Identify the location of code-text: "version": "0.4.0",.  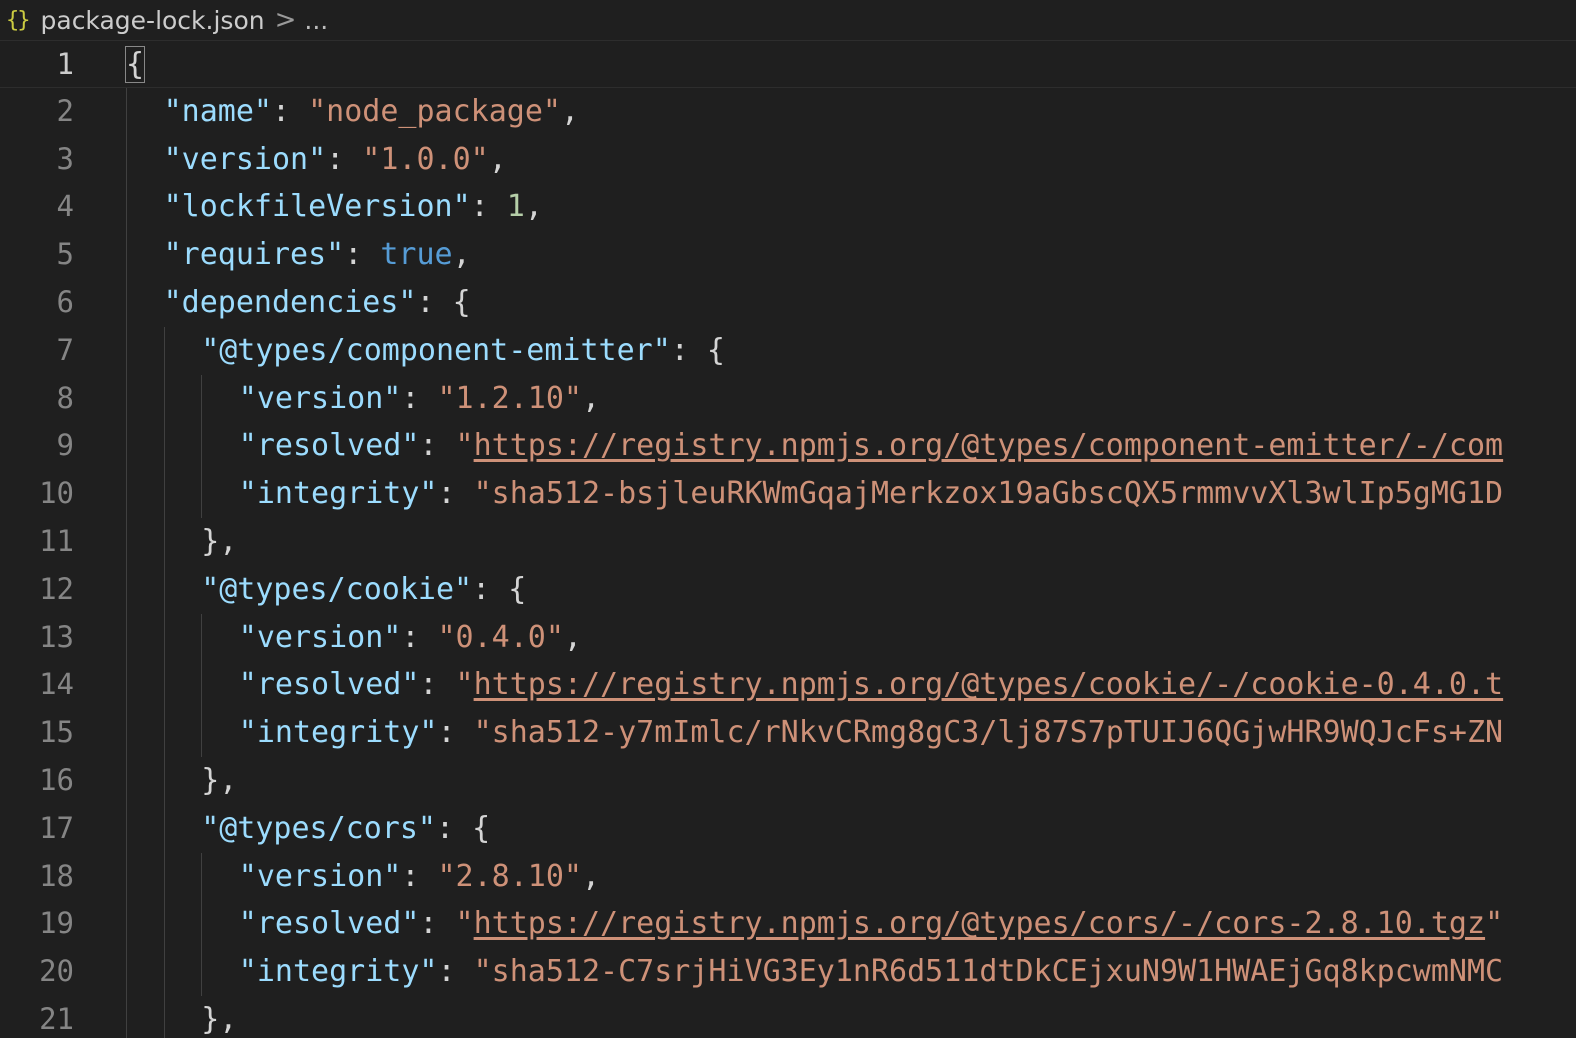
(410, 638).